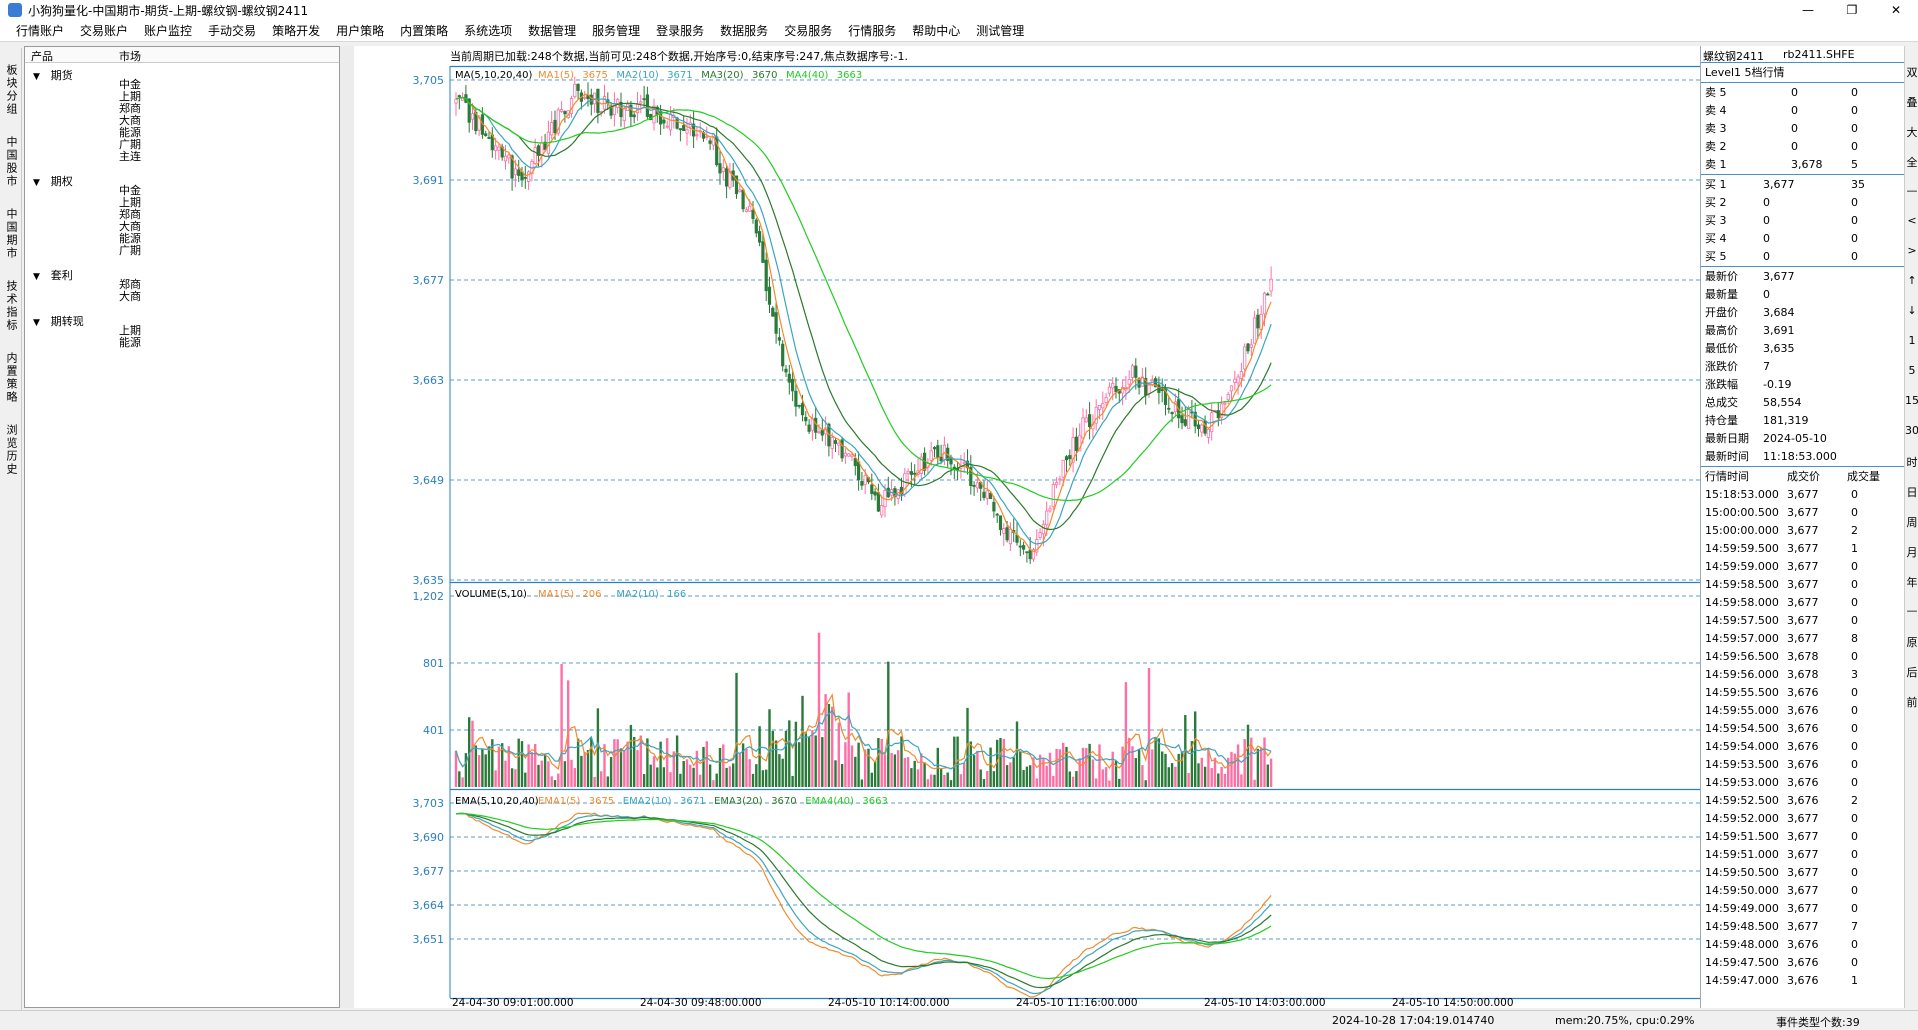  Describe the element at coordinates (1852, 10) in the screenshot. I see `maximize-button: ❐` at that location.